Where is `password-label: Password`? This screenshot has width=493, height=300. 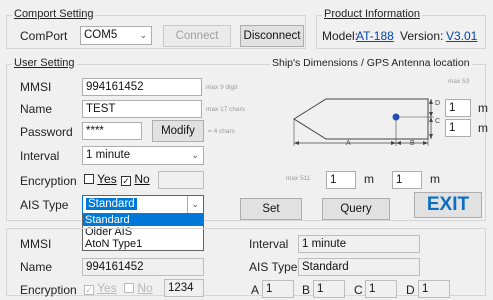
password-label: Password is located at coordinates (46, 132).